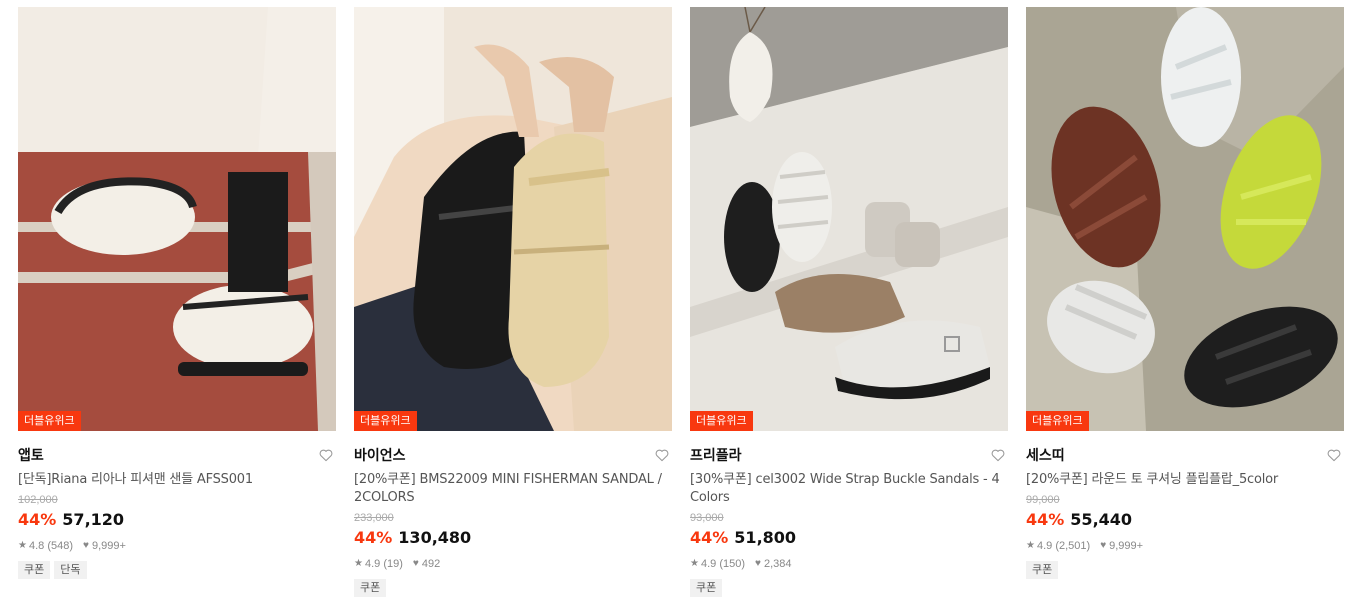 The height and width of the screenshot is (614, 1354). What do you see at coordinates (177, 480) in the screenshot?
I see `product-name: [단독]Riana 리아나 피셔맨 샌들 AFSS001` at bounding box center [177, 480].